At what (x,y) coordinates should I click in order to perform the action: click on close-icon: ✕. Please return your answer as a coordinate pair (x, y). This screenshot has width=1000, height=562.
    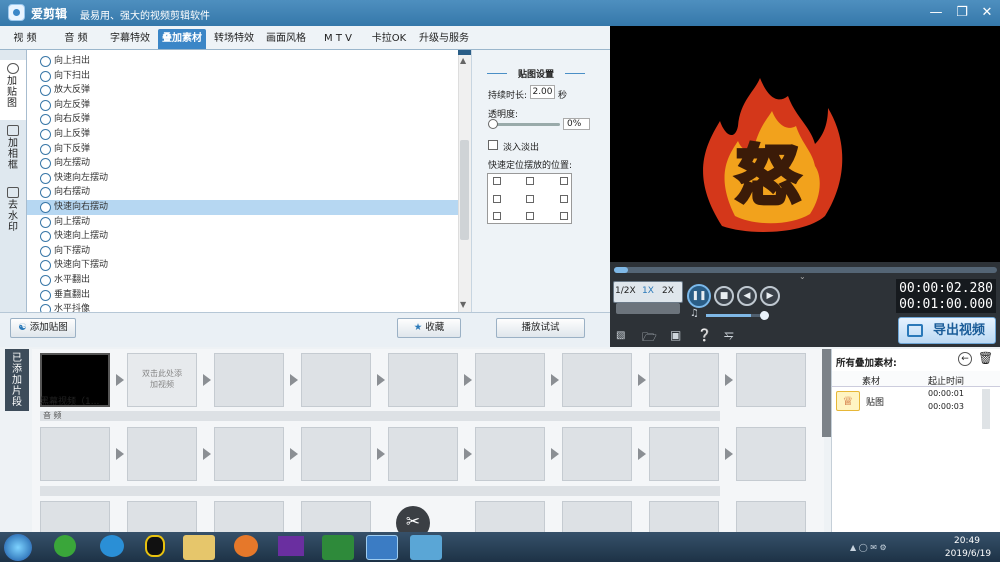
    Looking at the image, I should click on (987, 13).